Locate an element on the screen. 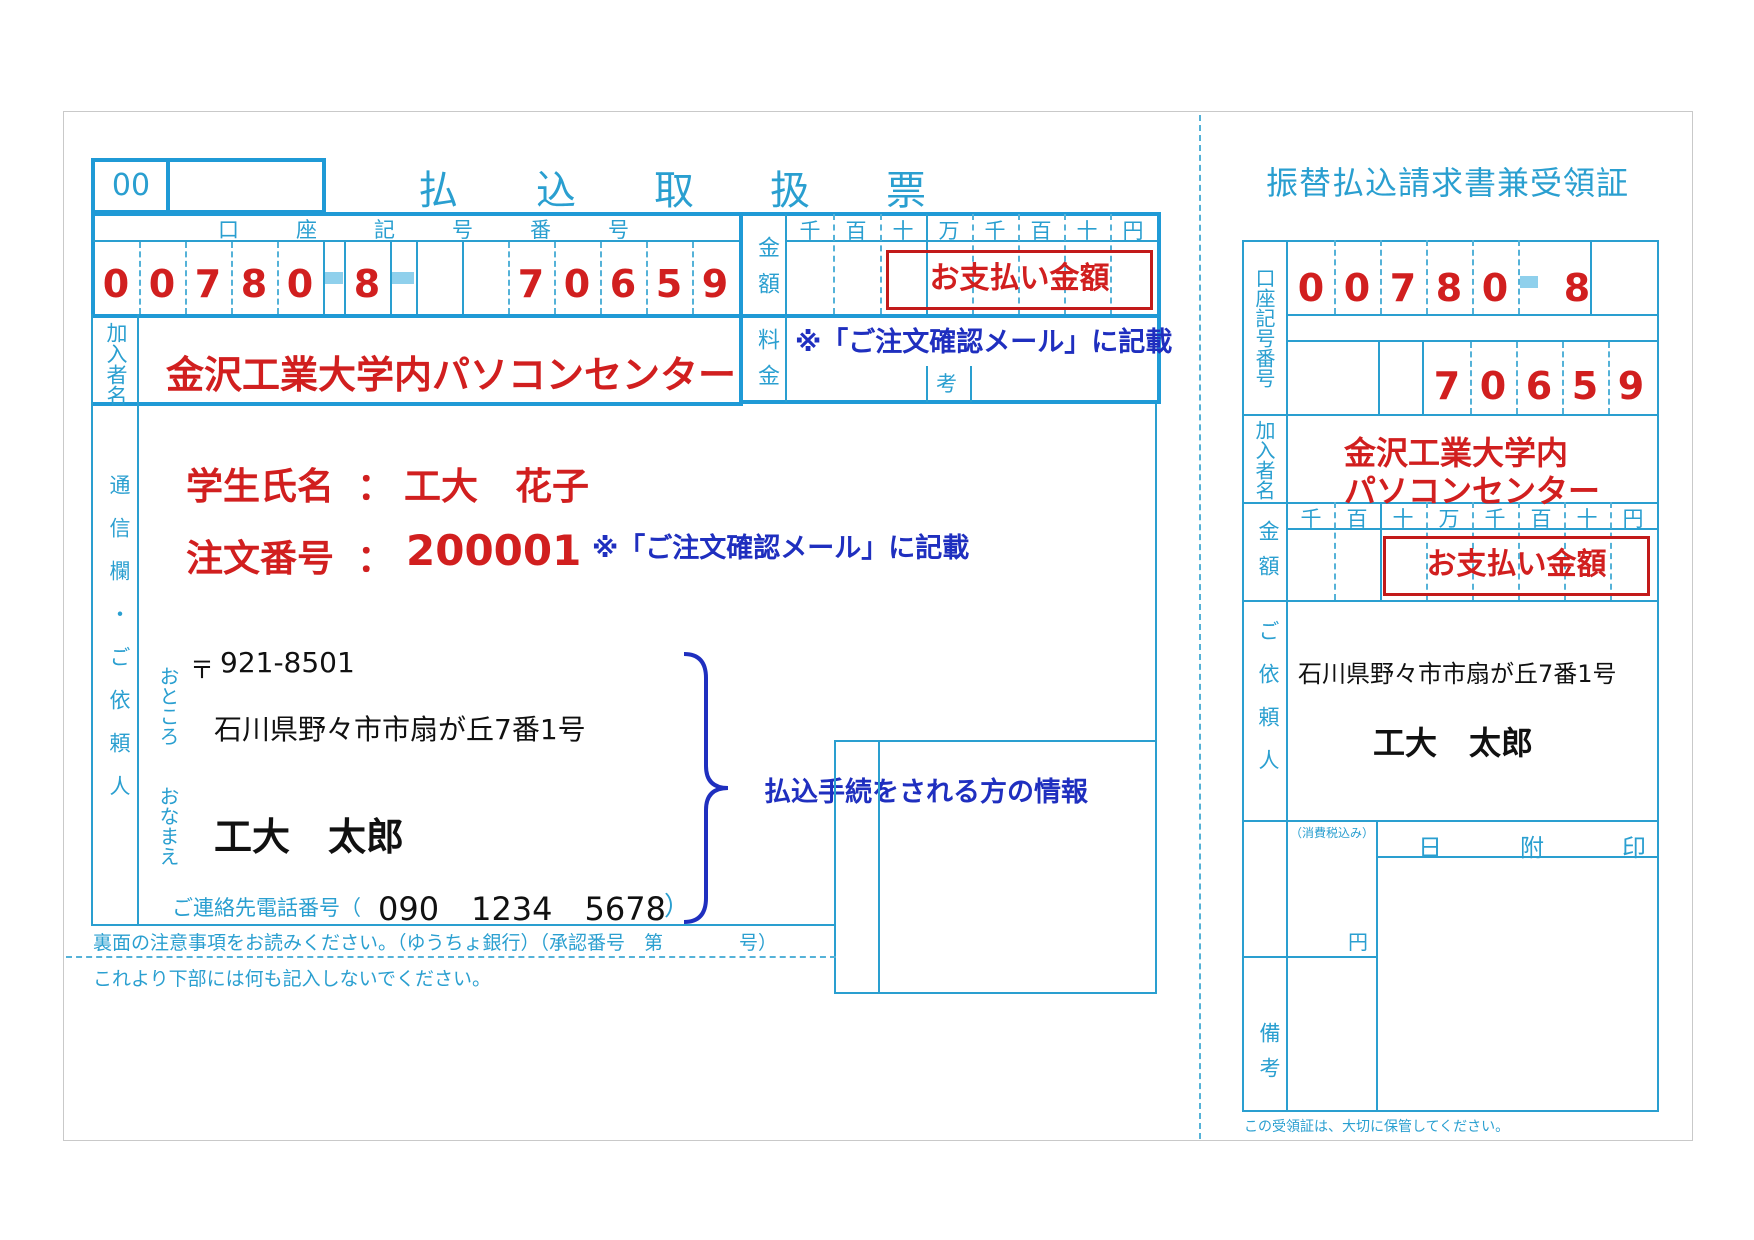 The height and width of the screenshot is (1240, 1754). account-digit: 9 is located at coordinates (715, 284).